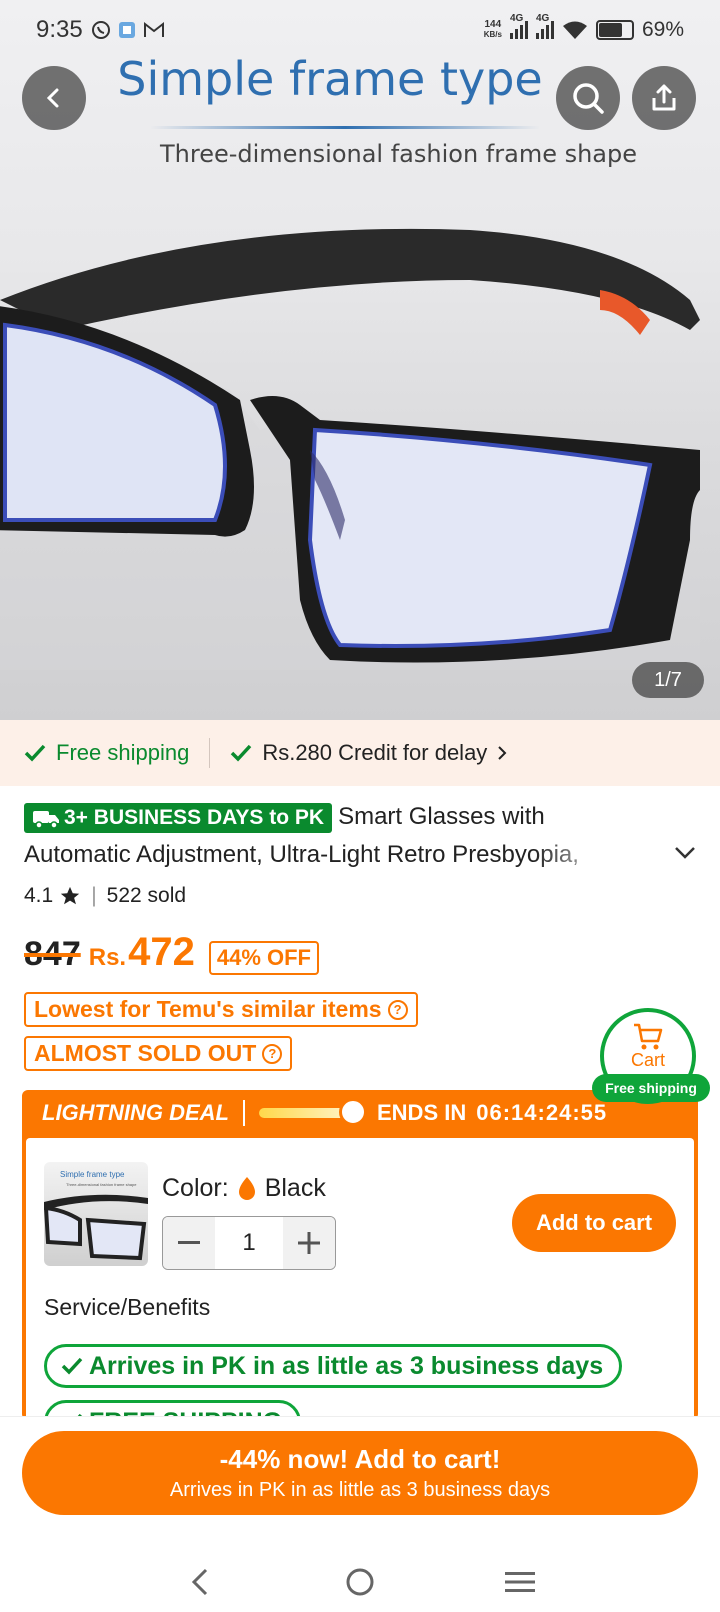 Image resolution: width=720 pixels, height=1612 pixels. What do you see at coordinates (295, 1188) in the screenshot?
I see `color-value: Black` at bounding box center [295, 1188].